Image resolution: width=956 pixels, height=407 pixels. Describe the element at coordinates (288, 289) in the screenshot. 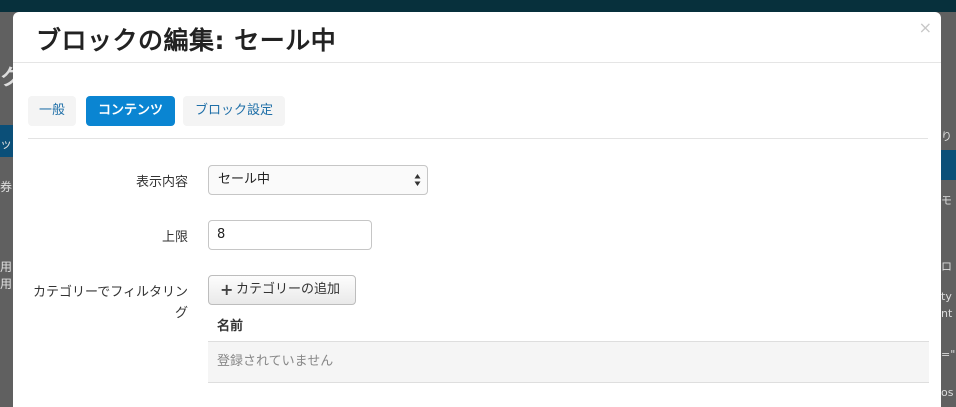

I see `add-category-label: カテゴリーの追加` at that location.